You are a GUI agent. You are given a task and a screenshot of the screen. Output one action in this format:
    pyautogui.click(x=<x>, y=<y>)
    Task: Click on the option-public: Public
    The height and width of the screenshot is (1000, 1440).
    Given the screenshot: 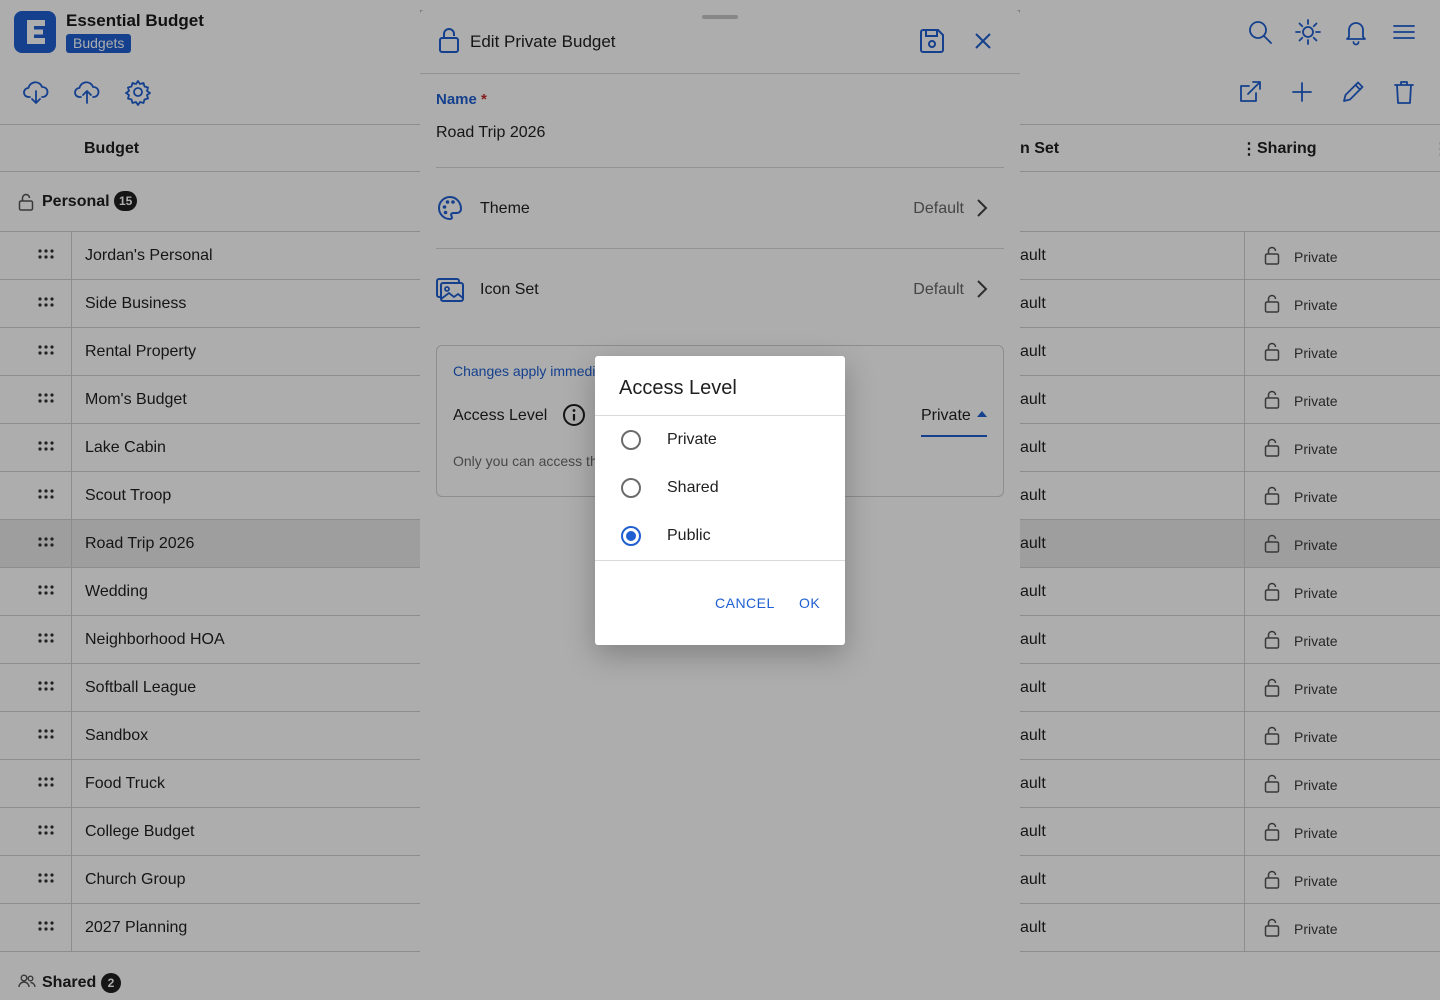 What is the action you would take?
    pyautogui.click(x=720, y=536)
    